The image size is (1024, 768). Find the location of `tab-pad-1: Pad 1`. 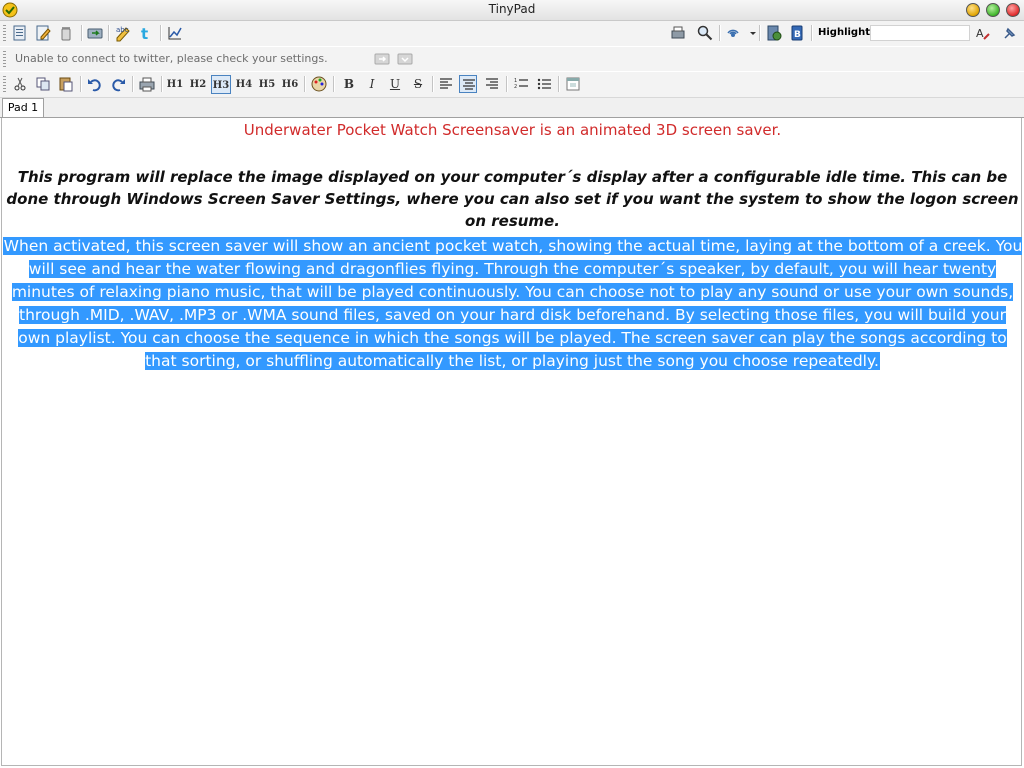

tab-pad-1: Pad 1 is located at coordinates (23, 107).